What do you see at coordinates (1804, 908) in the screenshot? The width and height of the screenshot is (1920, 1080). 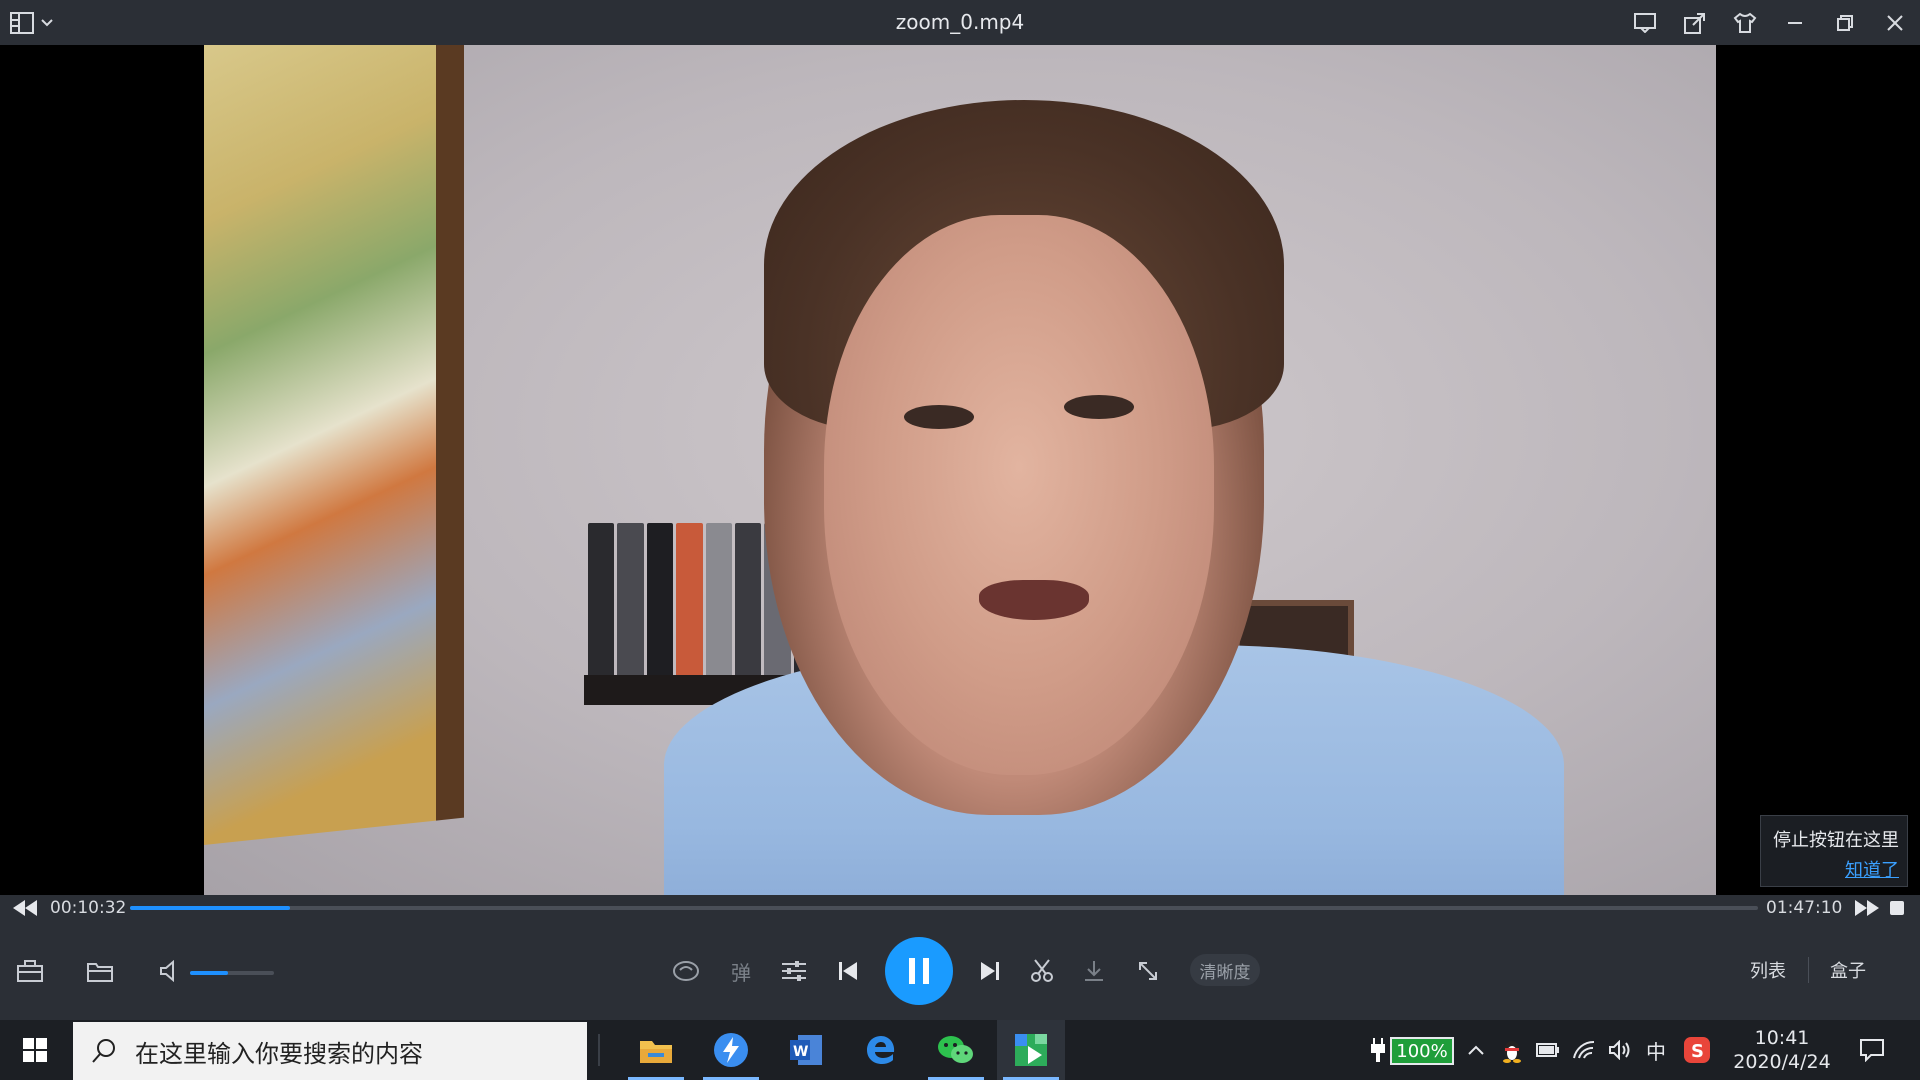 I see `total-time: 01:47:10` at bounding box center [1804, 908].